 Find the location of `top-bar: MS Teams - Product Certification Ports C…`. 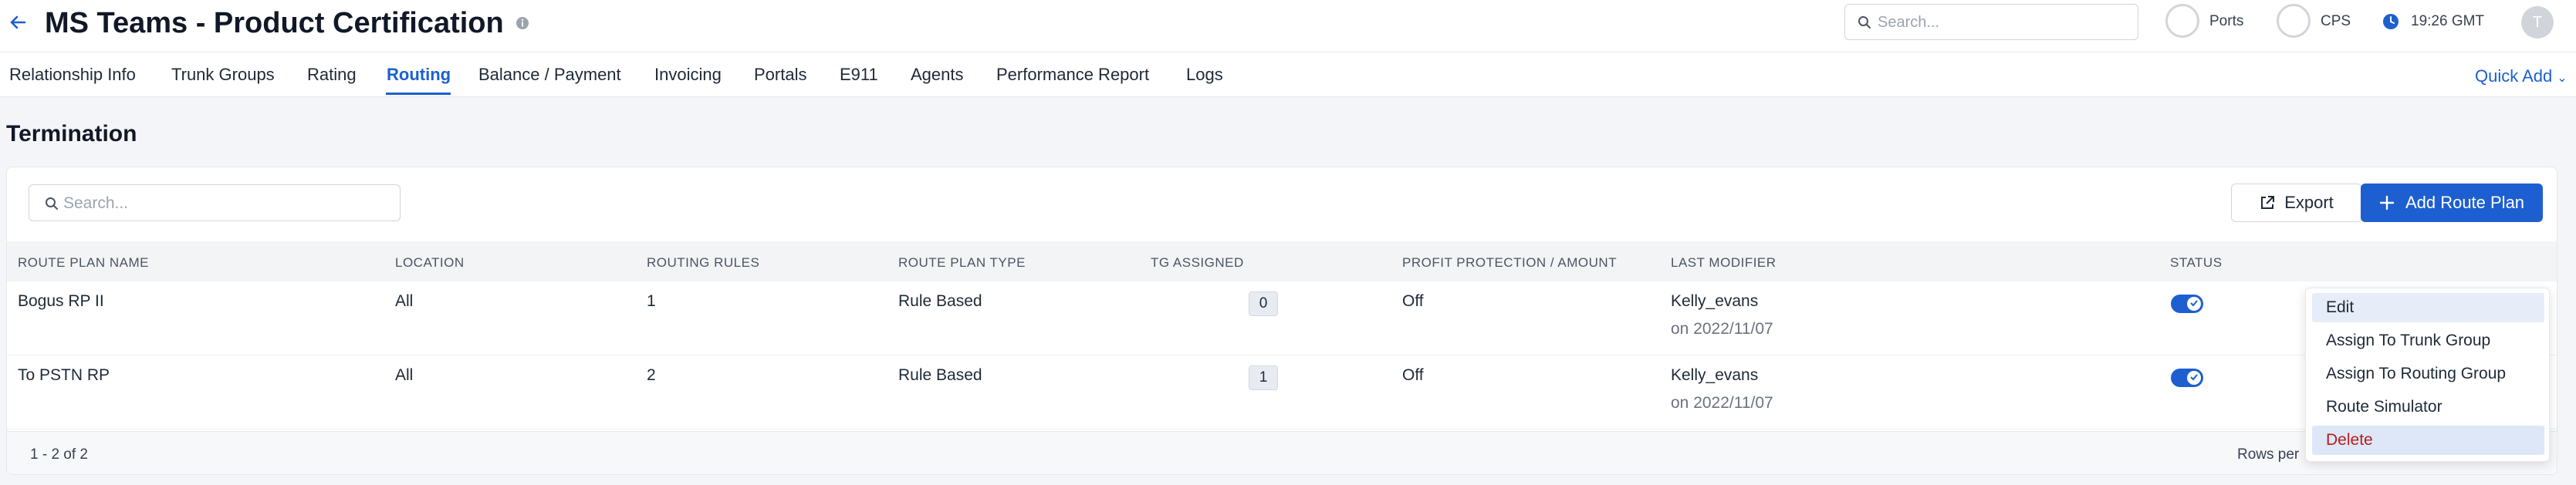

top-bar: MS Teams - Product Certification Ports C… is located at coordinates (1288, 26).